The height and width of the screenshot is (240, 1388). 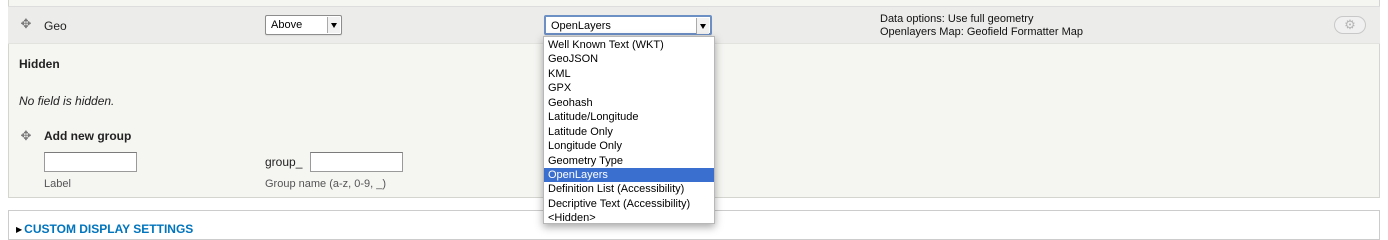 What do you see at coordinates (39, 64) in the screenshot?
I see `hidden-region-heading: Hidden` at bounding box center [39, 64].